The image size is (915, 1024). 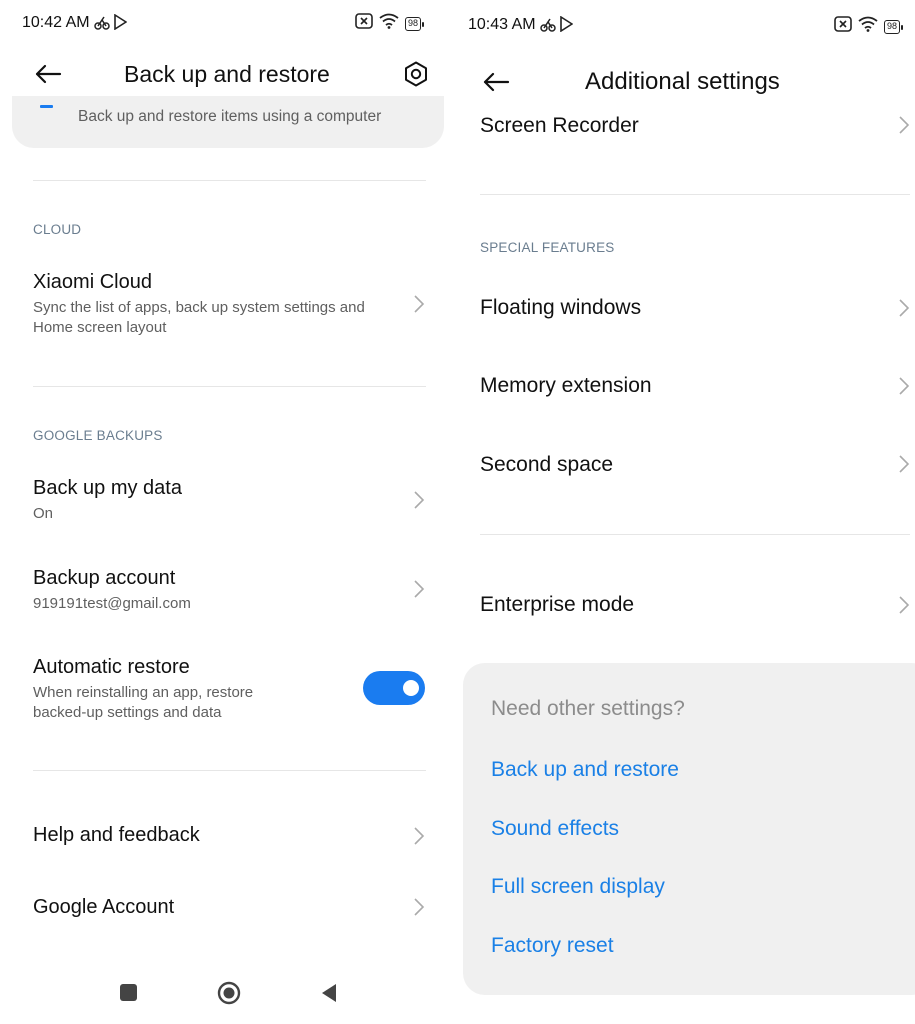 What do you see at coordinates (104, 907) in the screenshot?
I see `google-account-title: Google Account` at bounding box center [104, 907].